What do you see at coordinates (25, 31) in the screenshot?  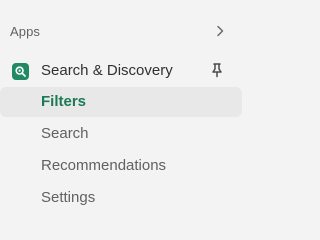 I see `apps-section-label: Apps` at bounding box center [25, 31].